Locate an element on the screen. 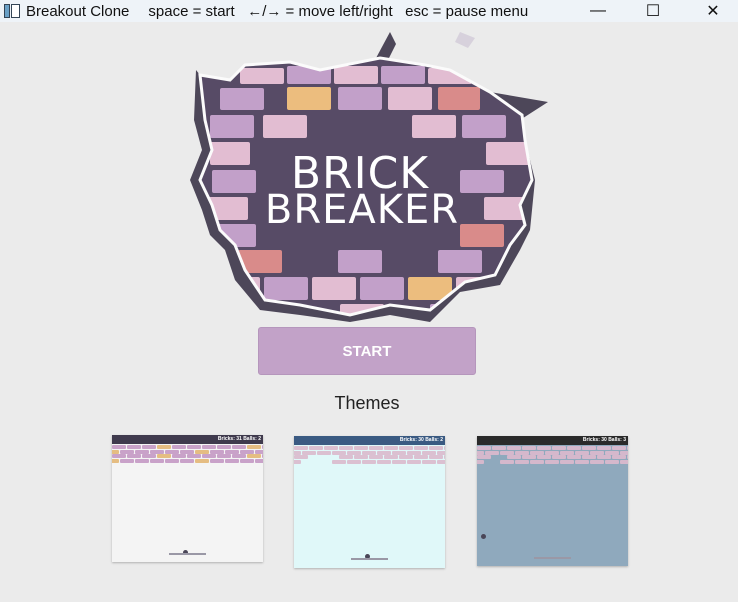 The image size is (738, 602). maximize-button: ☐ is located at coordinates (653, 11).